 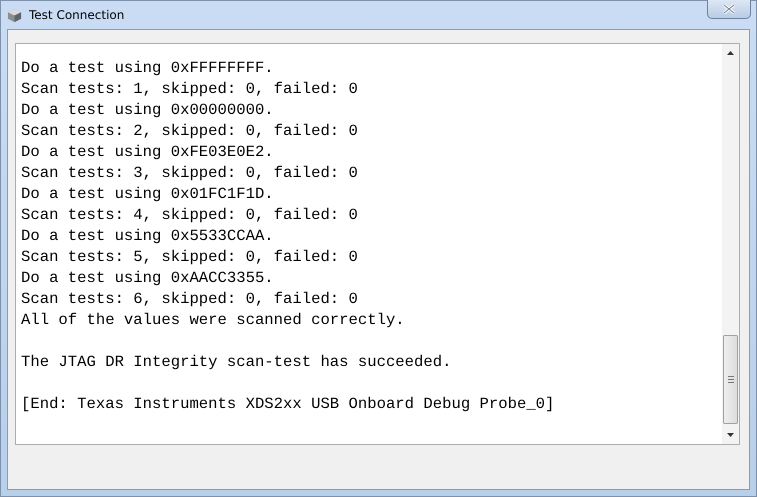 What do you see at coordinates (147, 68) in the screenshot?
I see `log-line: Do a test using 0xFFFFFFFF.` at bounding box center [147, 68].